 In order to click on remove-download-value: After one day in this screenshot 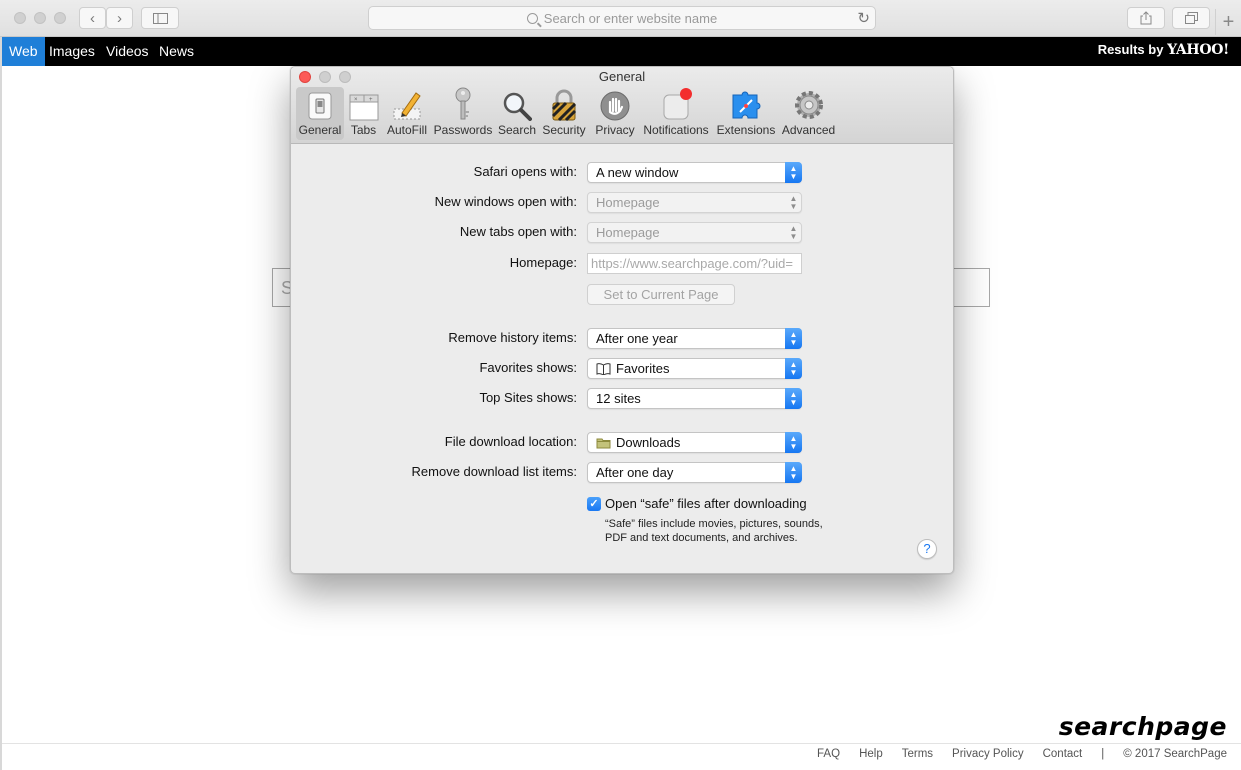, I will do `click(635, 472)`.